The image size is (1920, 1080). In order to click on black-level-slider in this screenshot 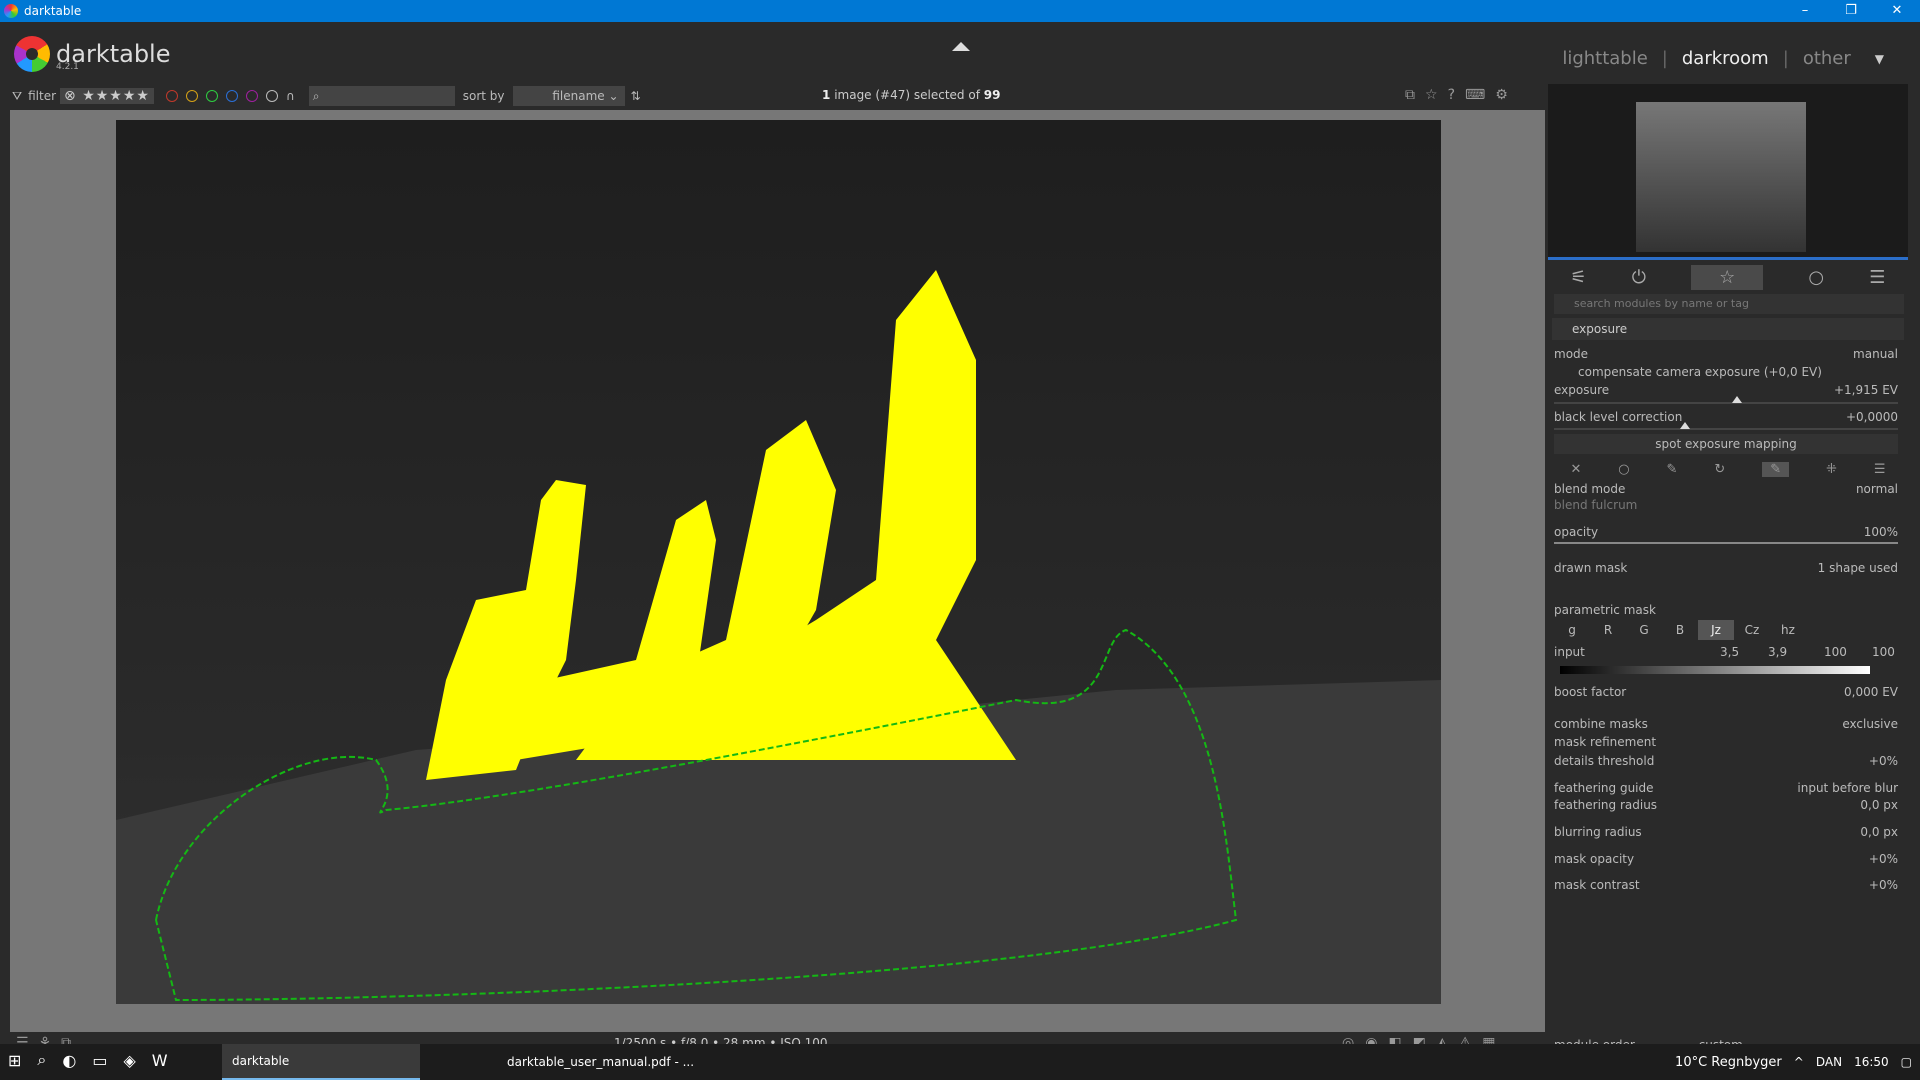, I will do `click(1726, 426)`.